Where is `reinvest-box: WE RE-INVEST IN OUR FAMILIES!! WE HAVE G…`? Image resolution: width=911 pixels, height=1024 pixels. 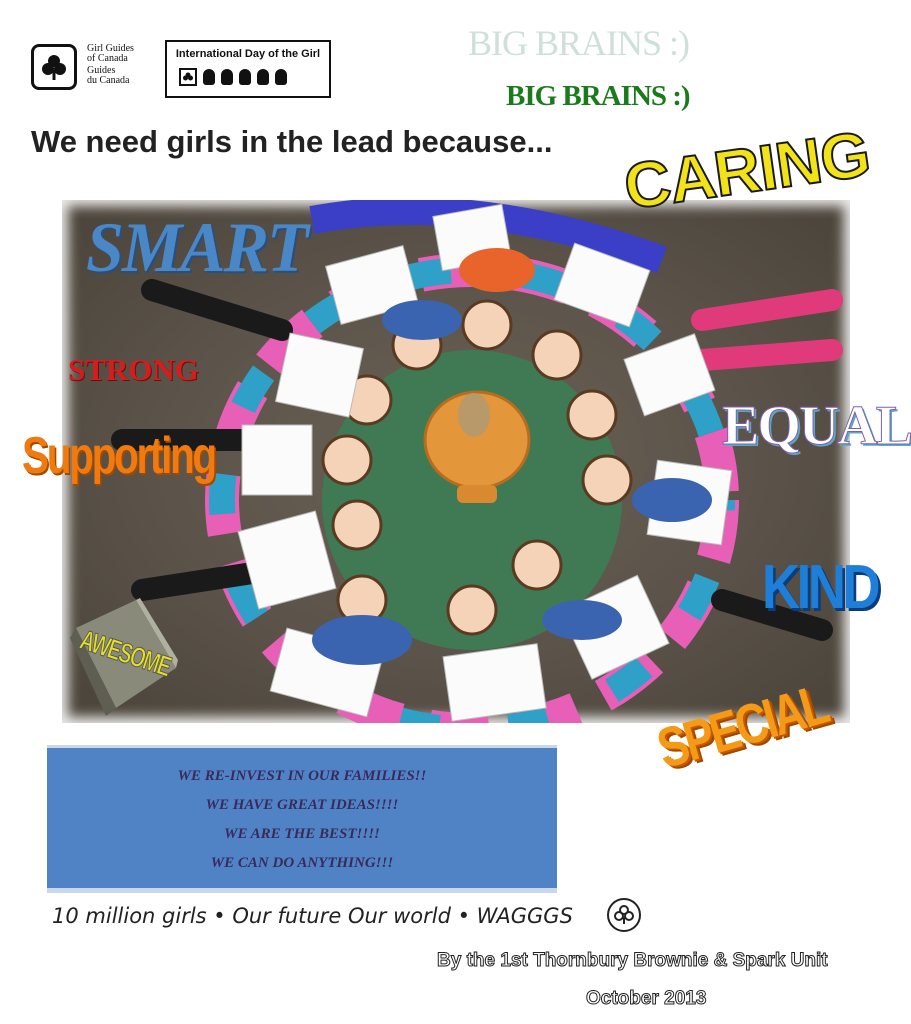
reinvest-box: WE RE-INVEST IN OUR FAMILIES!! WE HAVE G… is located at coordinates (302, 819).